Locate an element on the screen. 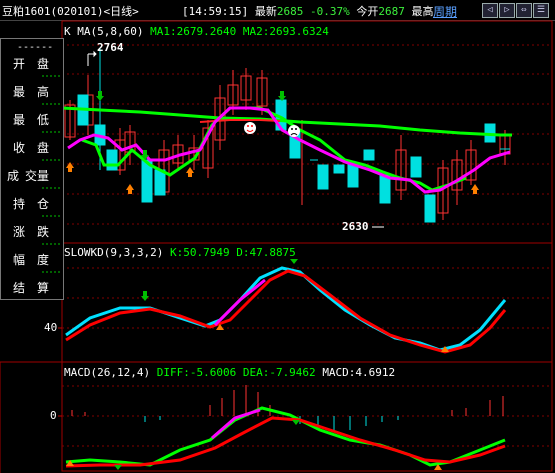 The height and width of the screenshot is (473, 555). k-label: K is located at coordinates (67, 31).